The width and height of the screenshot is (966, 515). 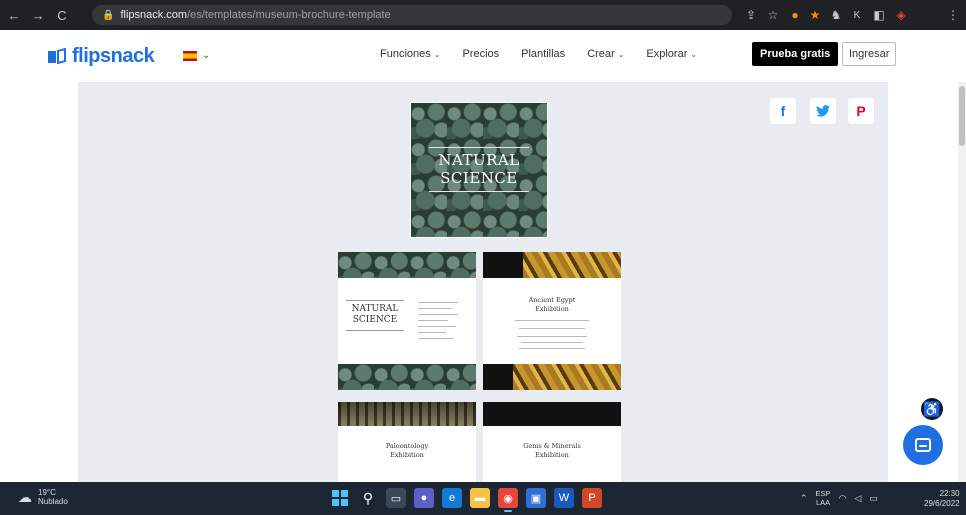 I want to click on page-scrollbar, so click(x=962, y=282).